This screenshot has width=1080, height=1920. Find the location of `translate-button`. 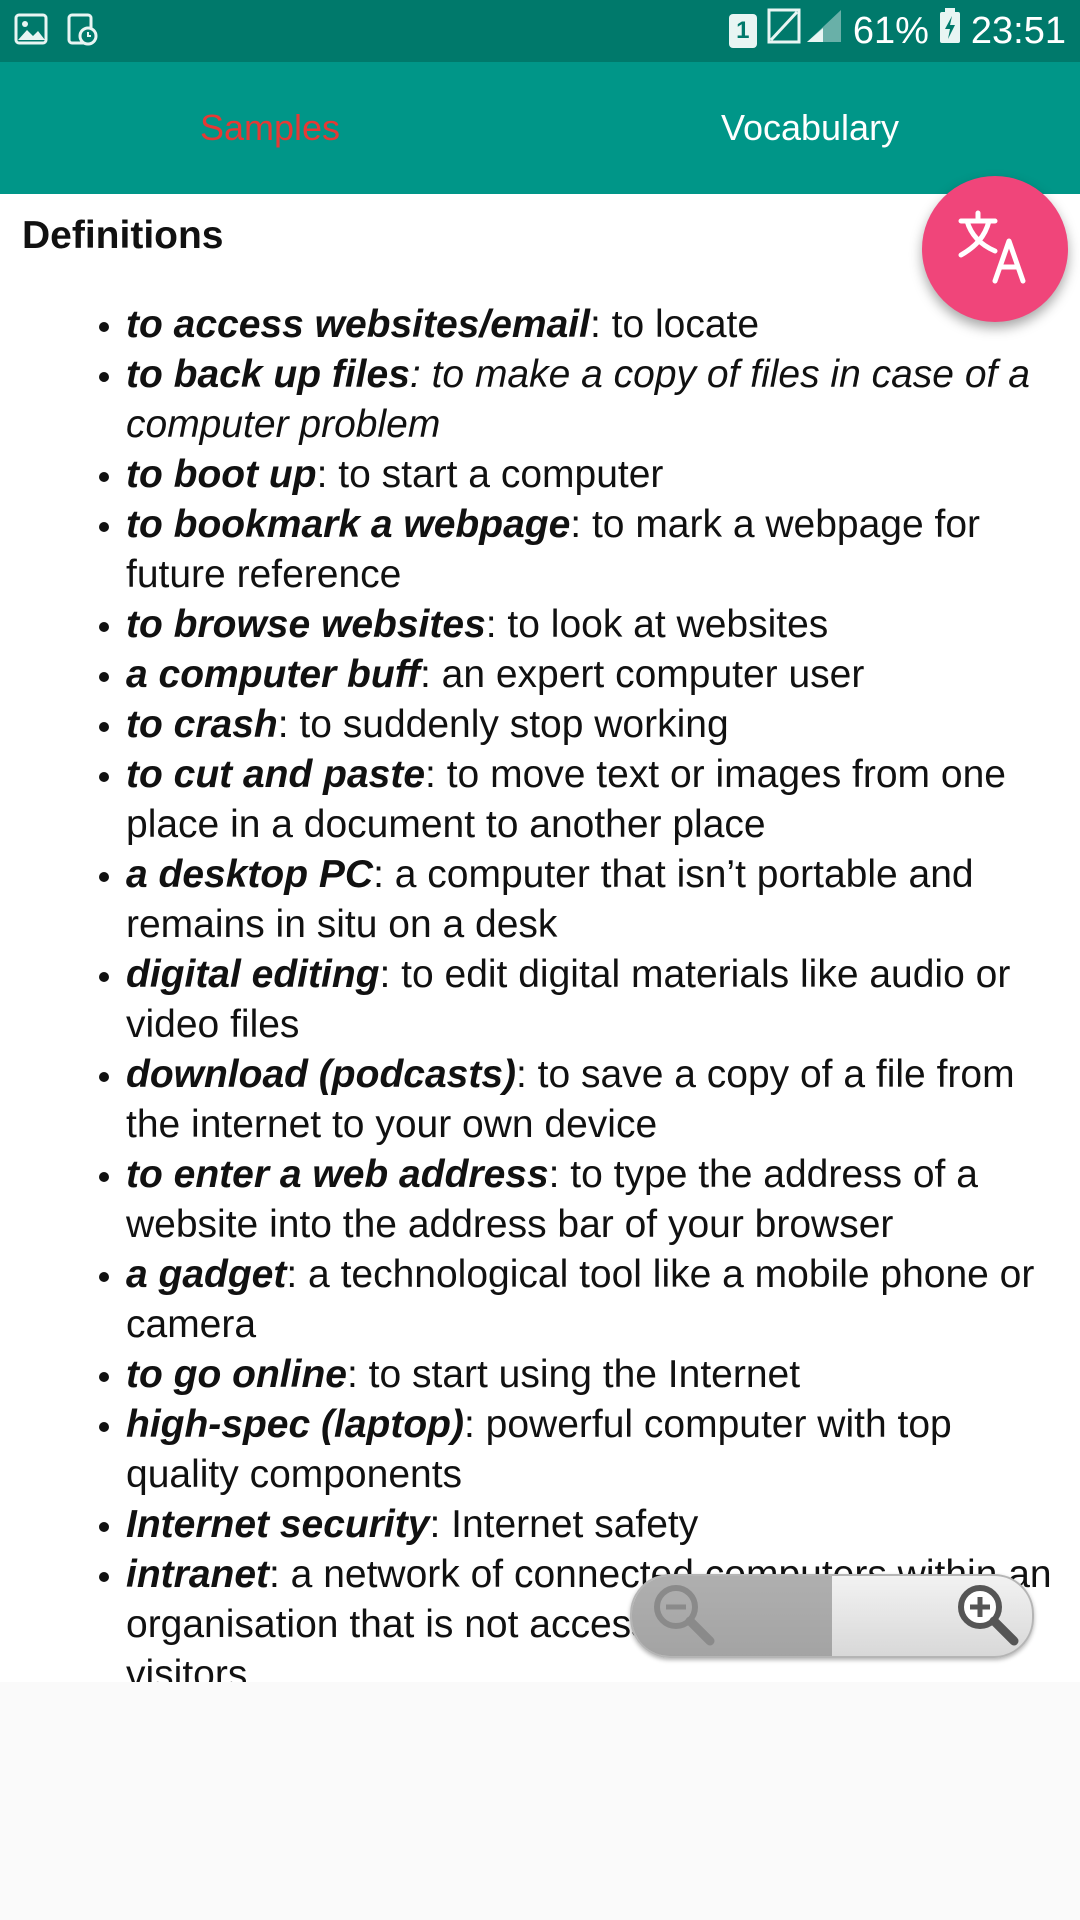

translate-button is located at coordinates (995, 249).